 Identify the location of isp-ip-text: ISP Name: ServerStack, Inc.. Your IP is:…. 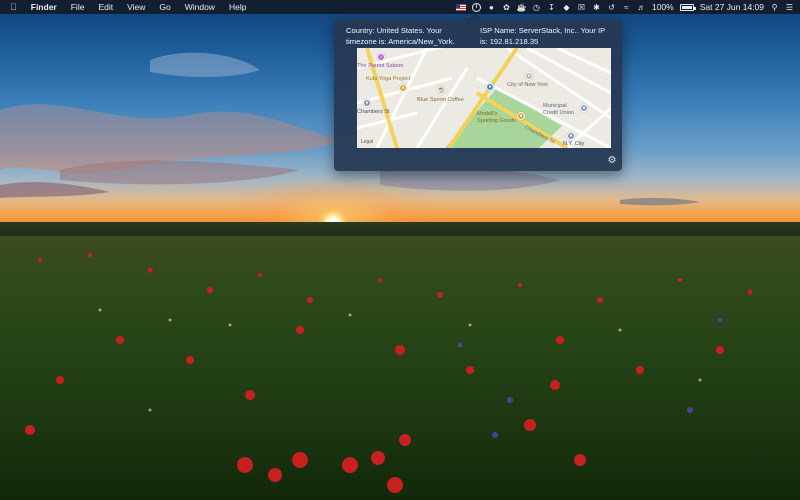
(543, 36).